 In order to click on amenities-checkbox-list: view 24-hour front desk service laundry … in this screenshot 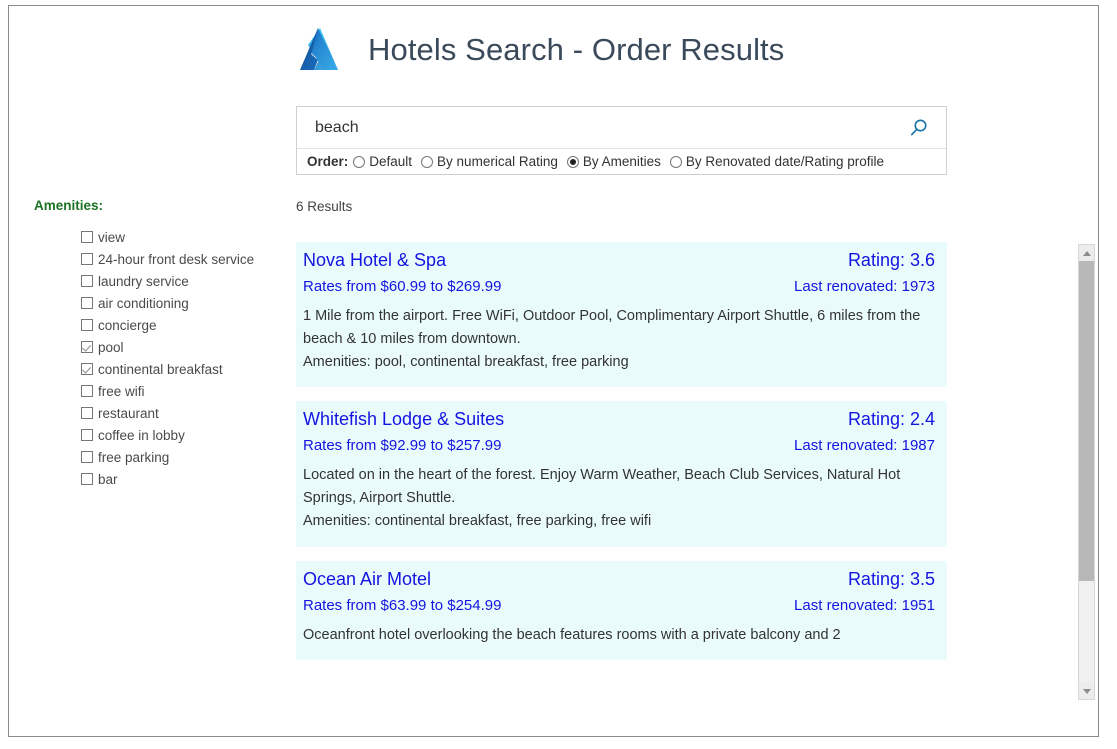, I will do `click(182, 358)`.